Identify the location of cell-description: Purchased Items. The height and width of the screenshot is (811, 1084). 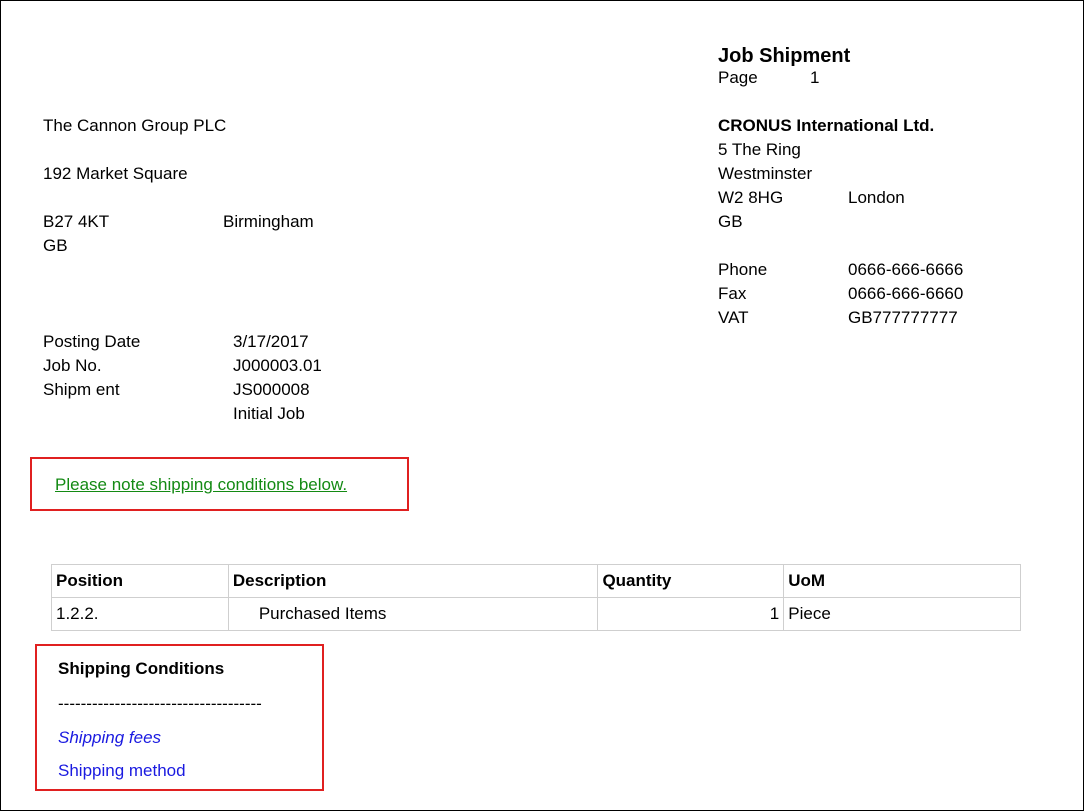
(413, 614).